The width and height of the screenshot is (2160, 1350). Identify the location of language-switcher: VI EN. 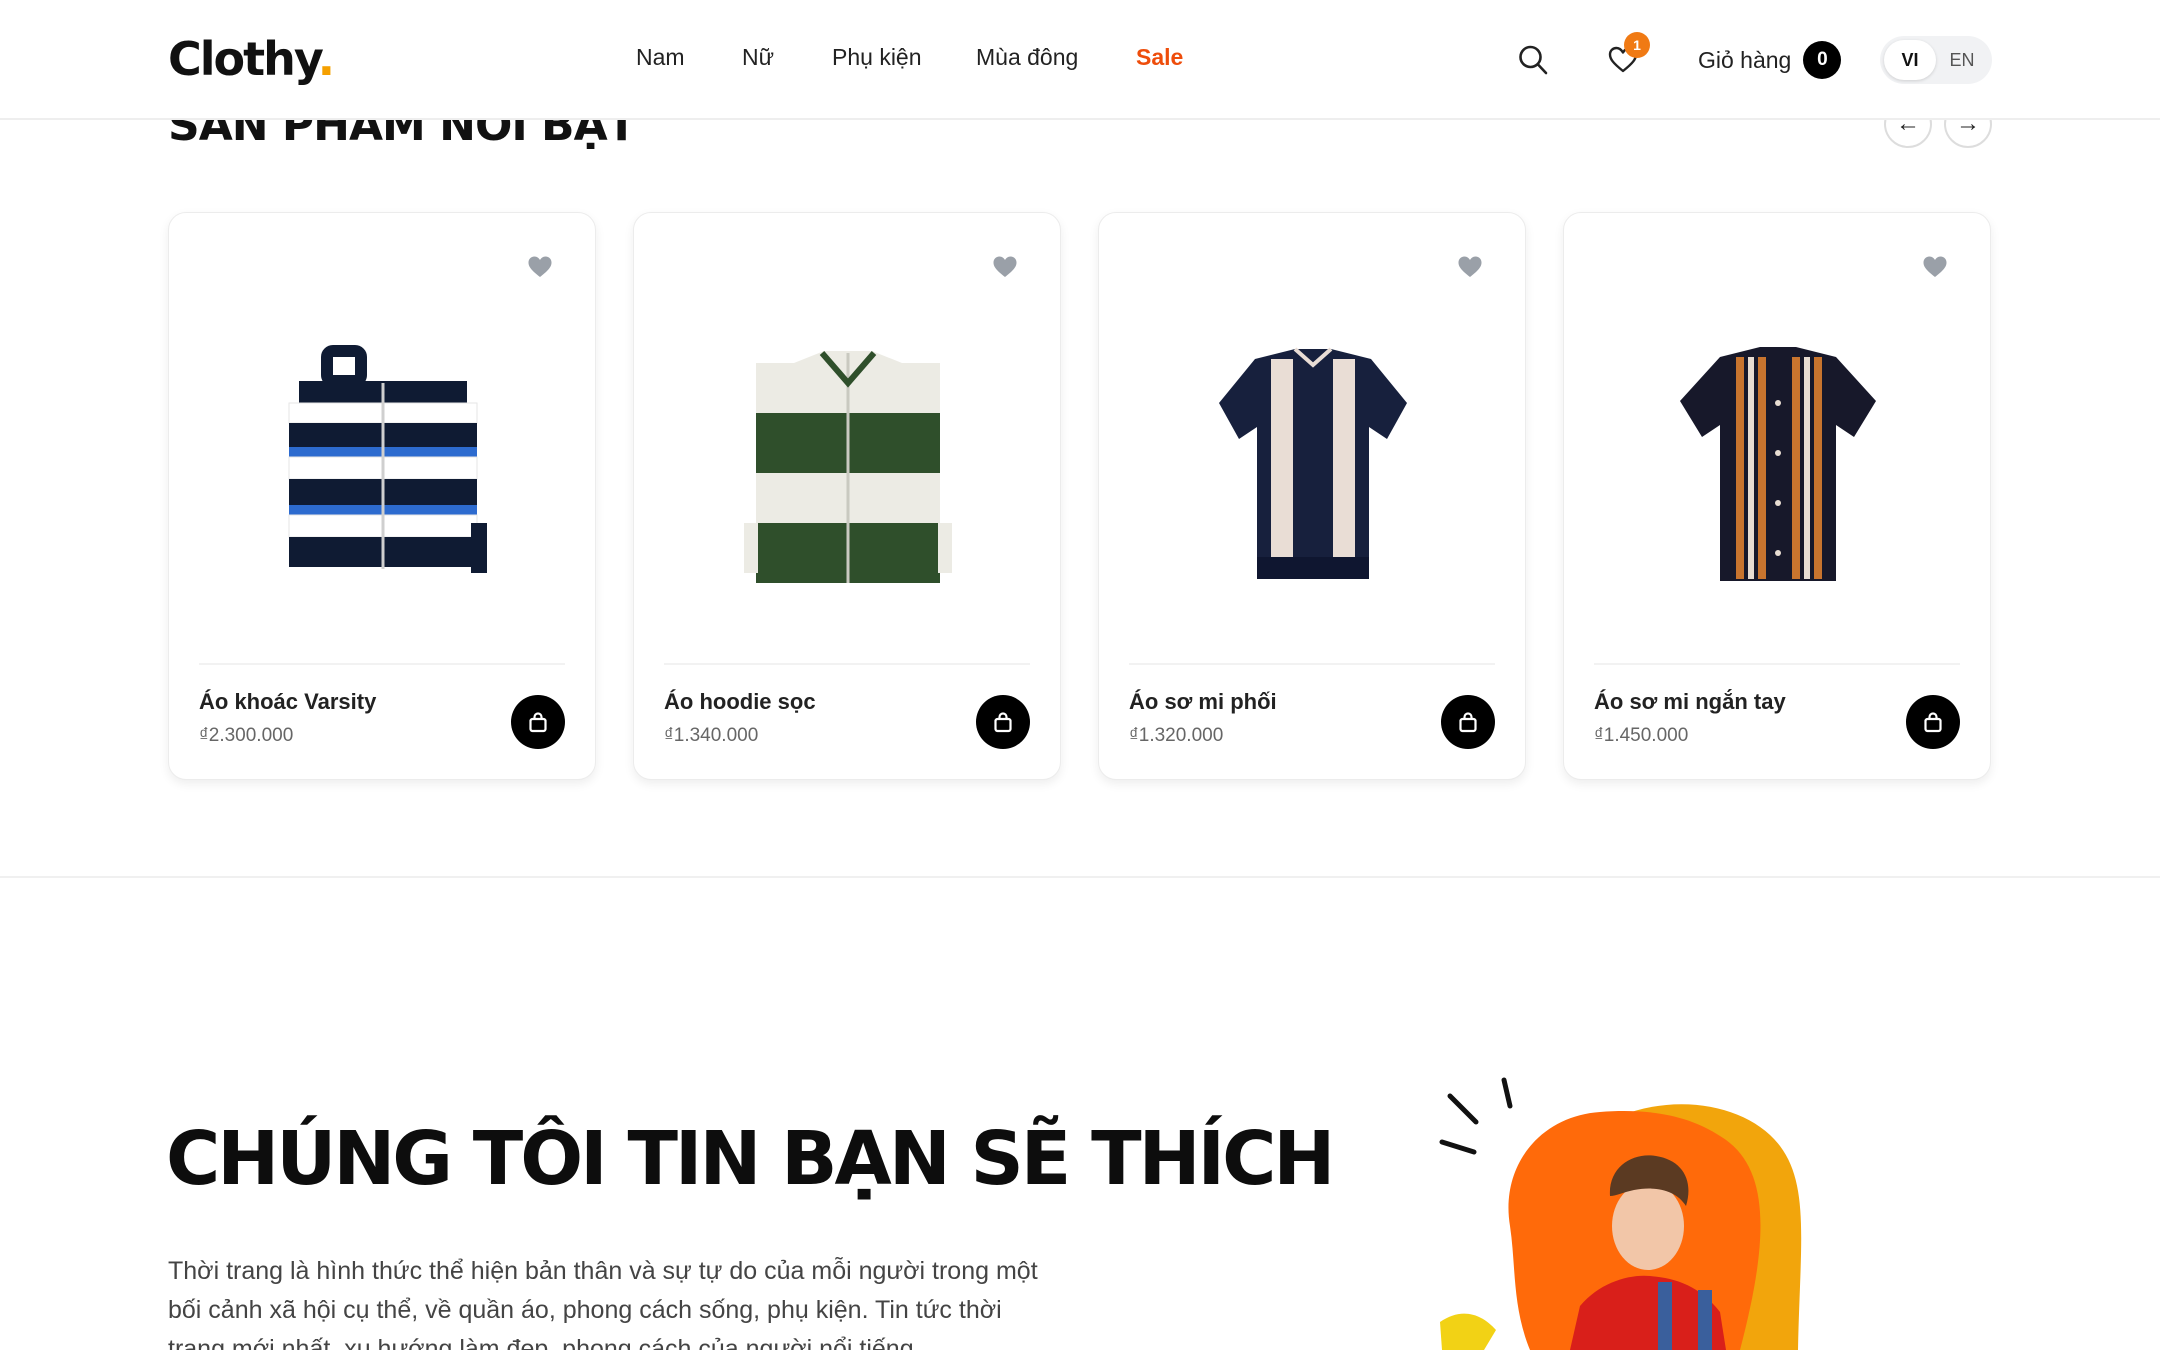
(1936, 60).